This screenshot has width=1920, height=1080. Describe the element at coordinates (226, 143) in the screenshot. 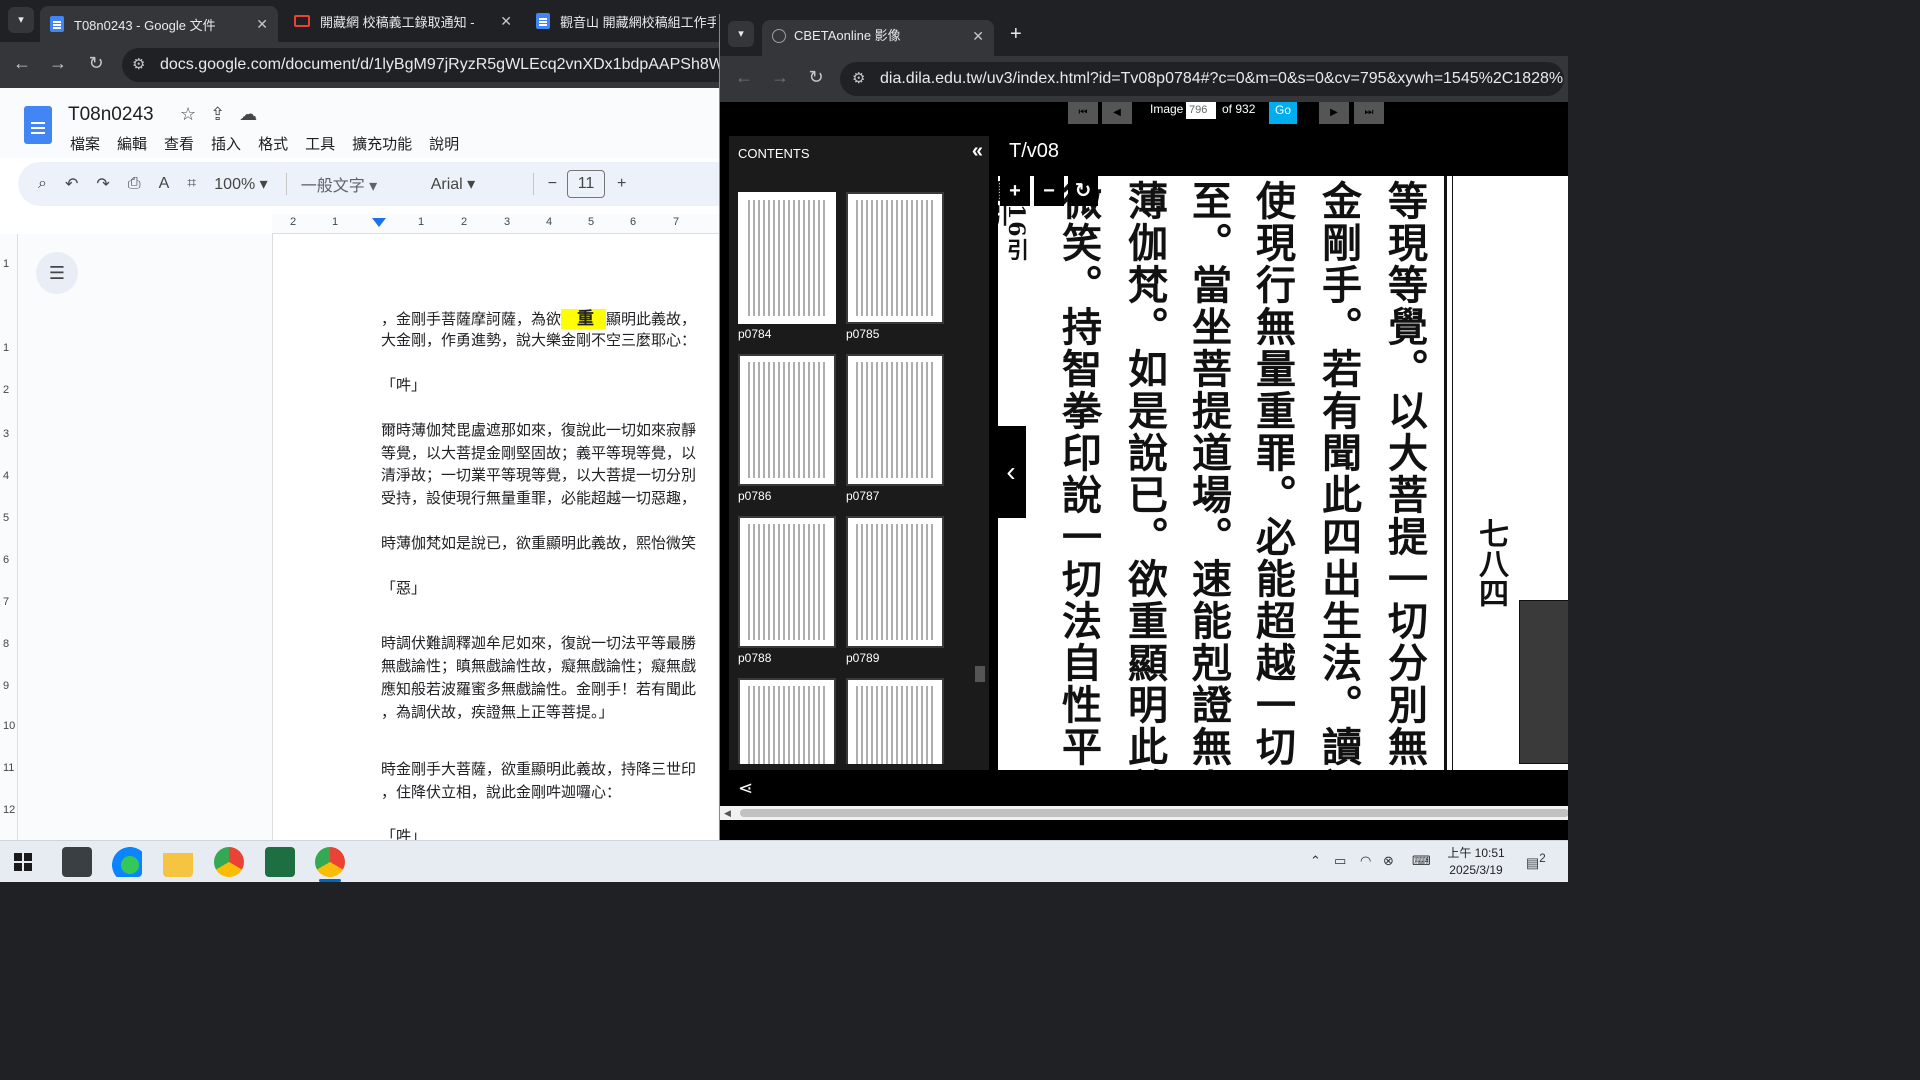

I see `menu-insert: 插入` at that location.